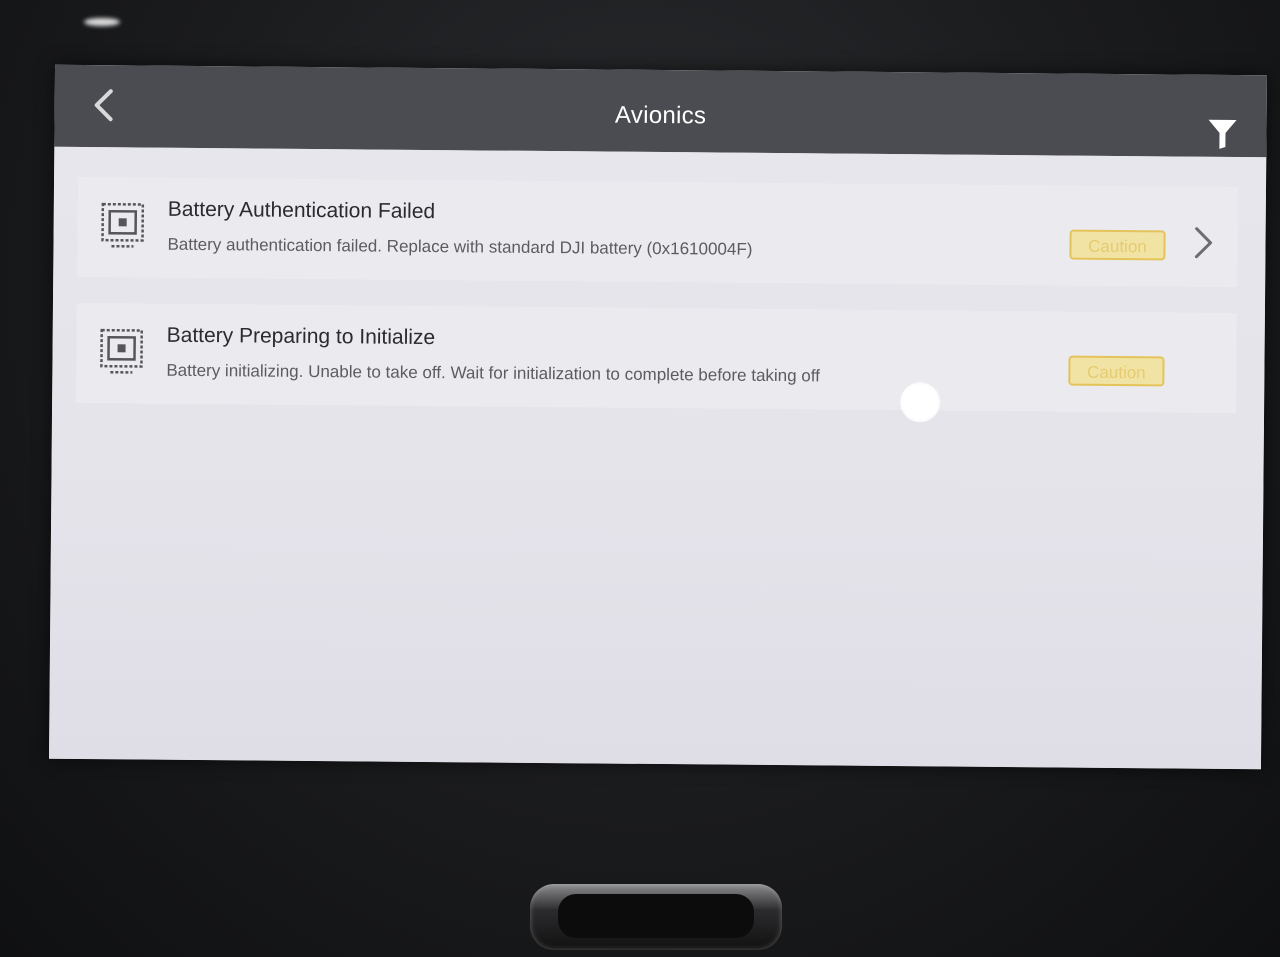 The width and height of the screenshot is (1280, 957). I want to click on filter-button, so click(1222, 134).